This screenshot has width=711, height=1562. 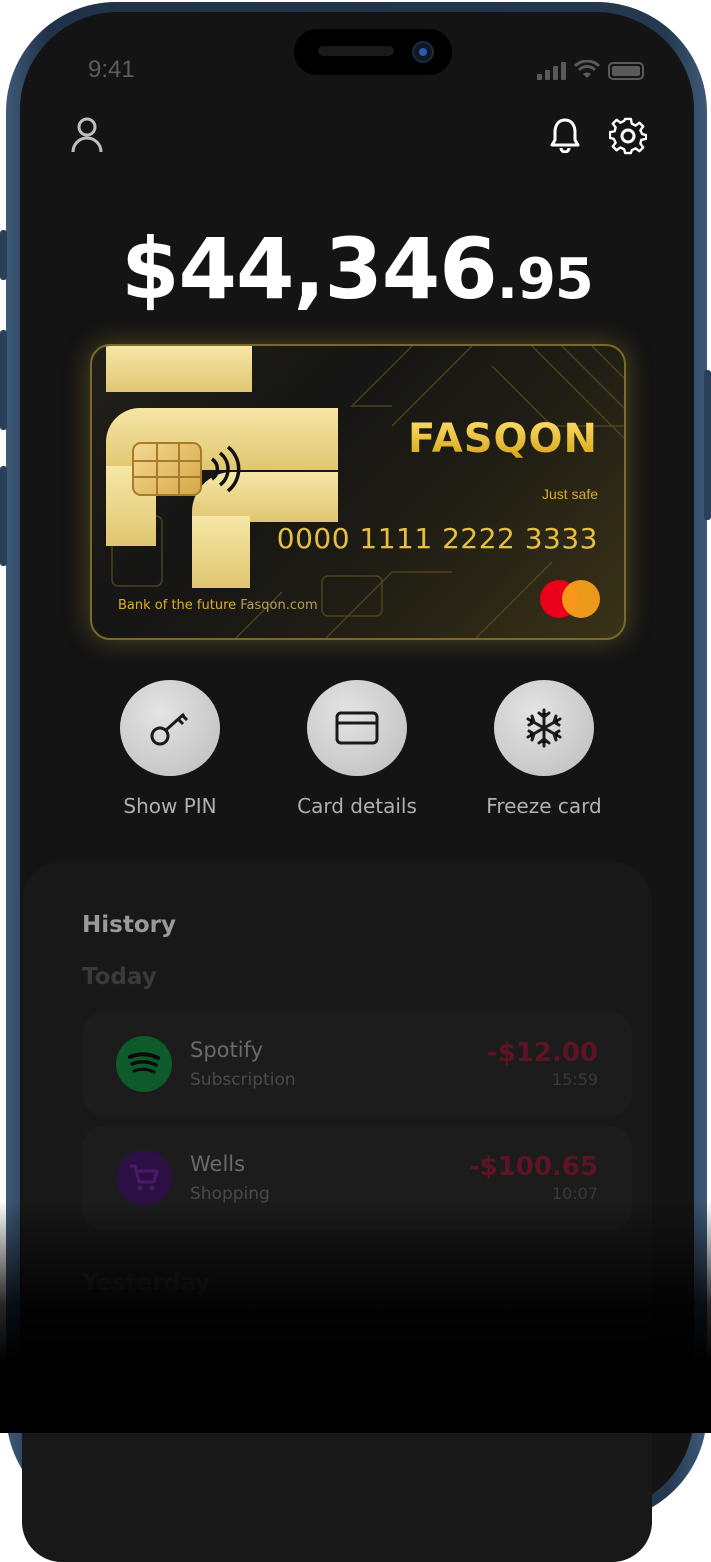 I want to click on card-tagline: Just safe, so click(x=569, y=494).